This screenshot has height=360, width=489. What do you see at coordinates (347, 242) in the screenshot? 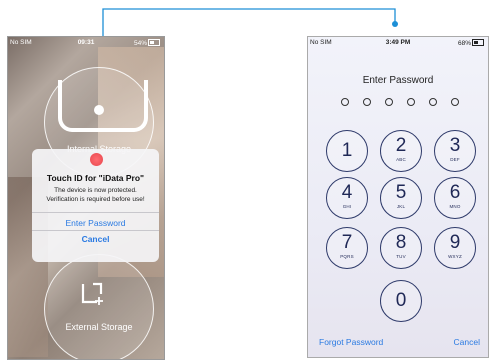
I see `key-digit: 7` at bounding box center [347, 242].